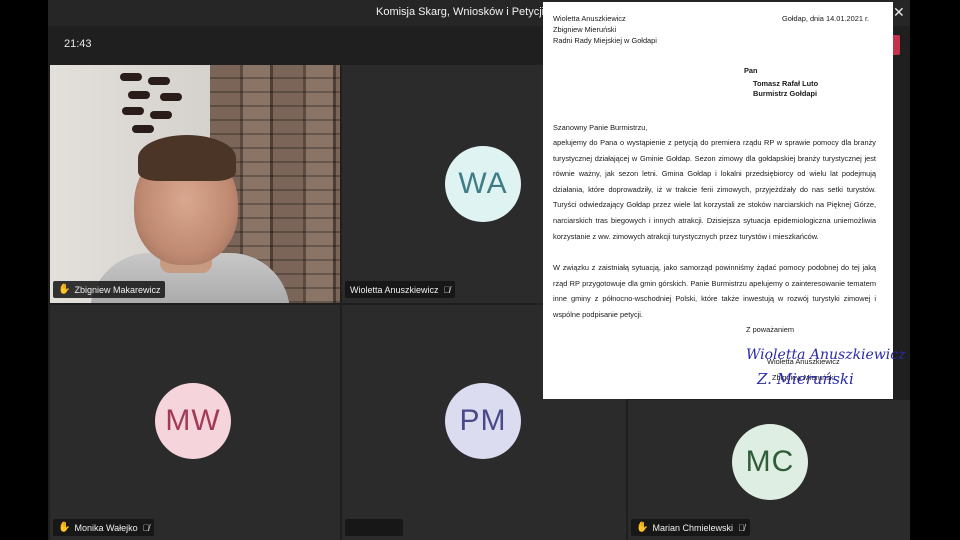 The height and width of the screenshot is (540, 960). I want to click on avatar: PM, so click(483, 421).